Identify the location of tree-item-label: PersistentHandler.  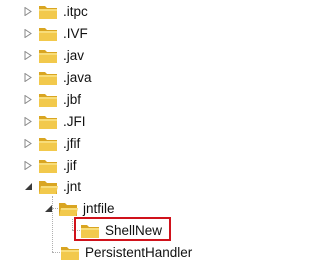
(139, 252).